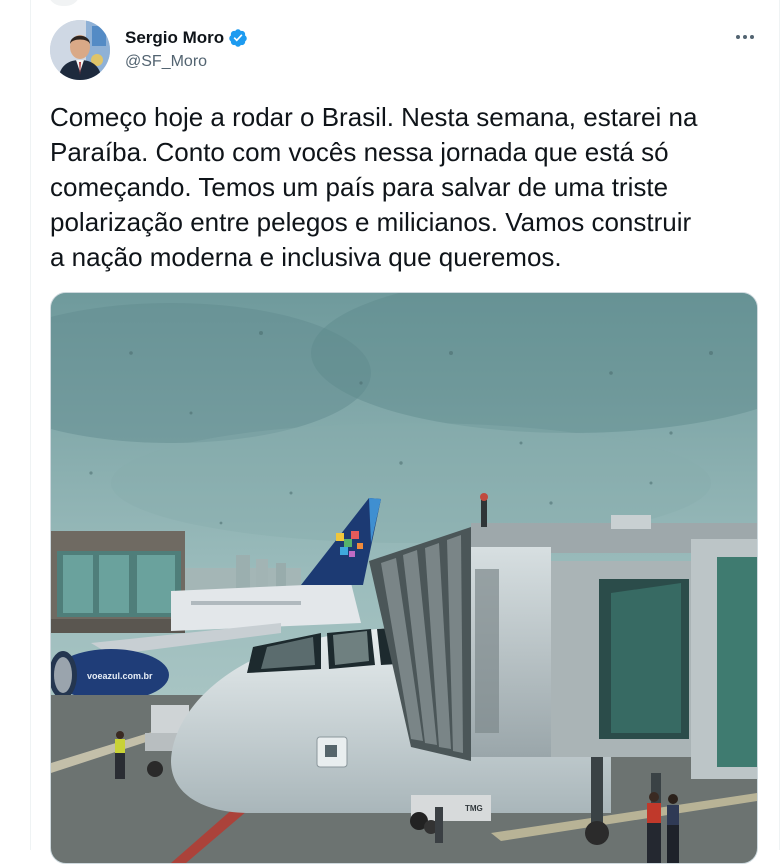 This screenshot has width=781, height=864. What do you see at coordinates (166, 62) in the screenshot?
I see `author-handle: @SF_Moro` at bounding box center [166, 62].